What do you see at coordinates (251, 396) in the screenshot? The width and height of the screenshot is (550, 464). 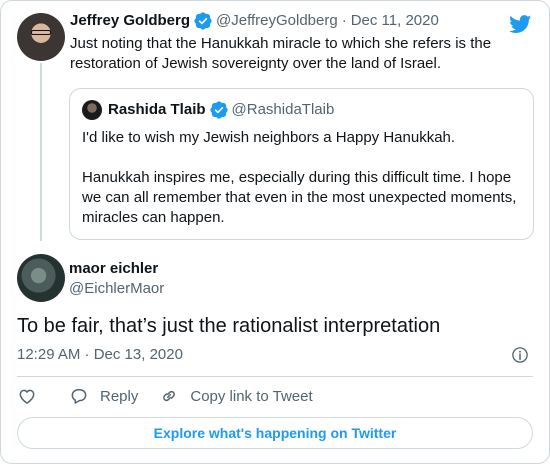 I see `copy-link-label: Copy link to Tweet` at bounding box center [251, 396].